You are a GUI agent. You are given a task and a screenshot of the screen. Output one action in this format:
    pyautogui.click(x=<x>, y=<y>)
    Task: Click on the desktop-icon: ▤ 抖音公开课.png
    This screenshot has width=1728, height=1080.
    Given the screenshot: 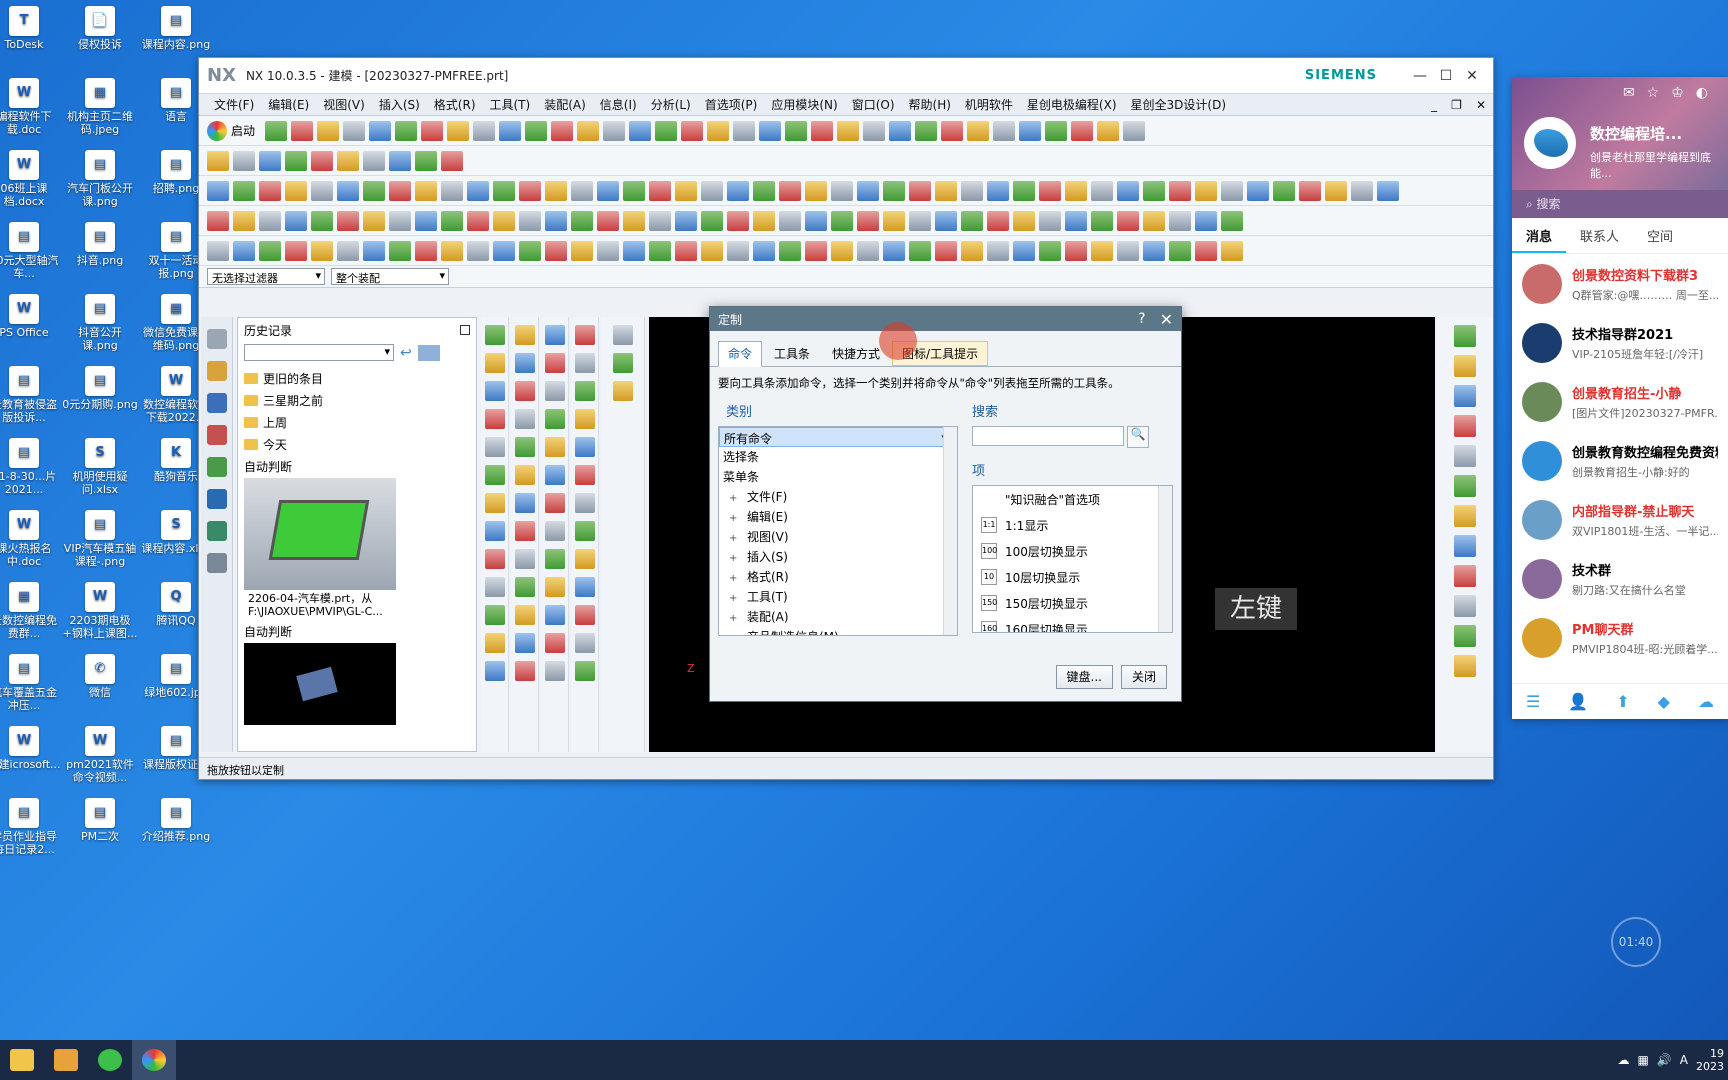 What is the action you would take?
    pyautogui.click(x=100, y=323)
    